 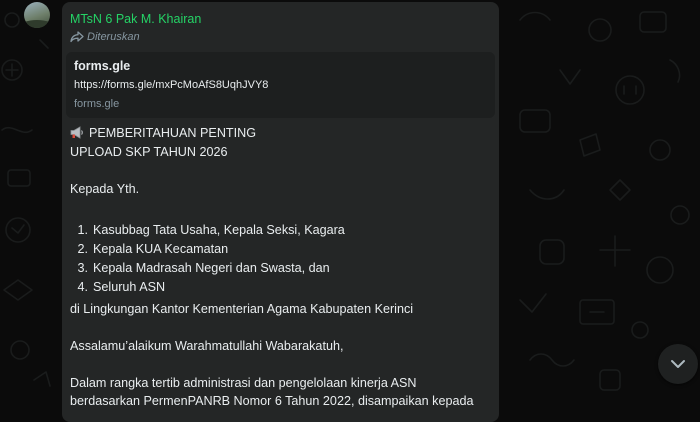 I want to click on list-item-number: 2., so click(x=82, y=249).